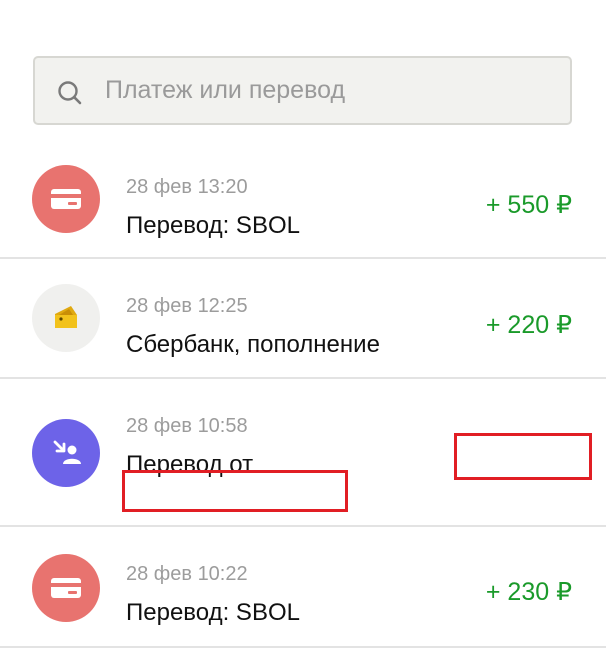 The width and height of the screenshot is (606, 653). Describe the element at coordinates (66, 318) in the screenshot. I see `wallet-icon` at that location.